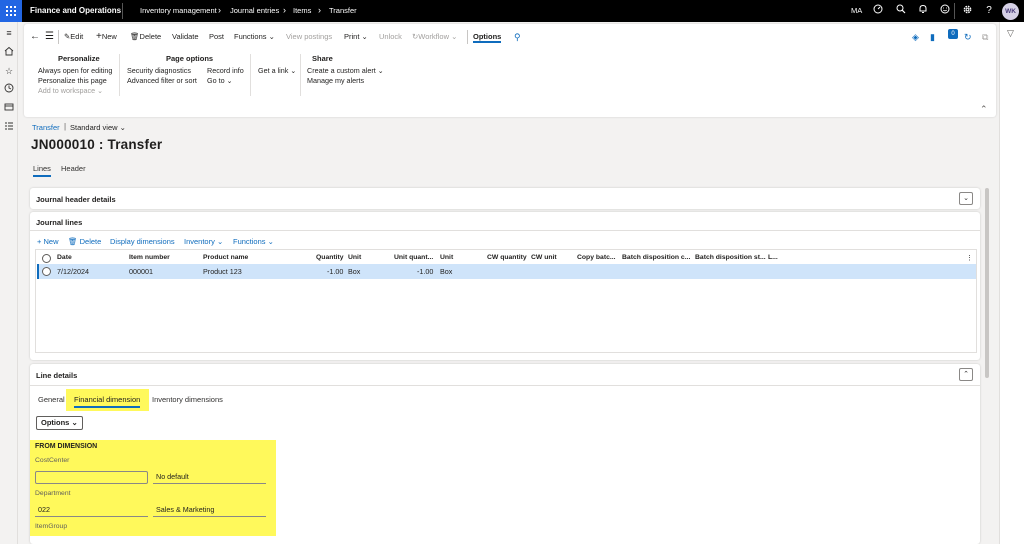 The width and height of the screenshot is (1024, 544). I want to click on popout-icon: ⧉, so click(985, 37).